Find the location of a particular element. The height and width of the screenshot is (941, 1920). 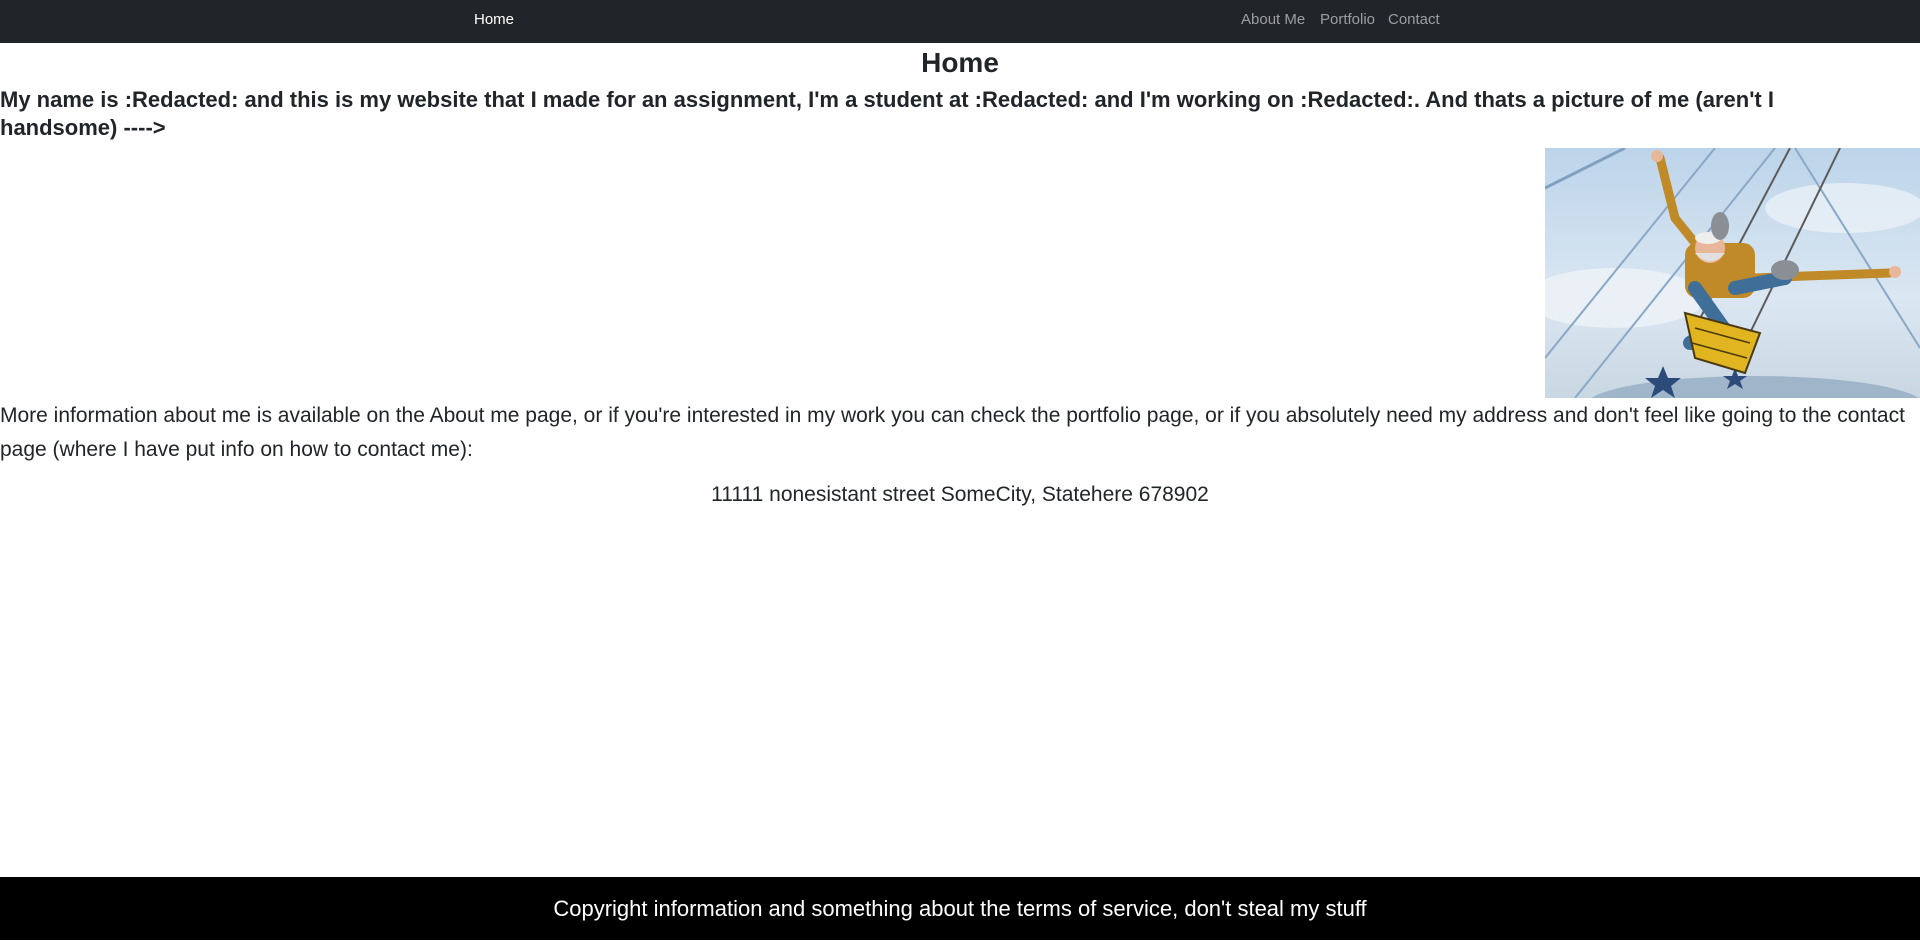

nav-link-home: Home is located at coordinates (494, 21).